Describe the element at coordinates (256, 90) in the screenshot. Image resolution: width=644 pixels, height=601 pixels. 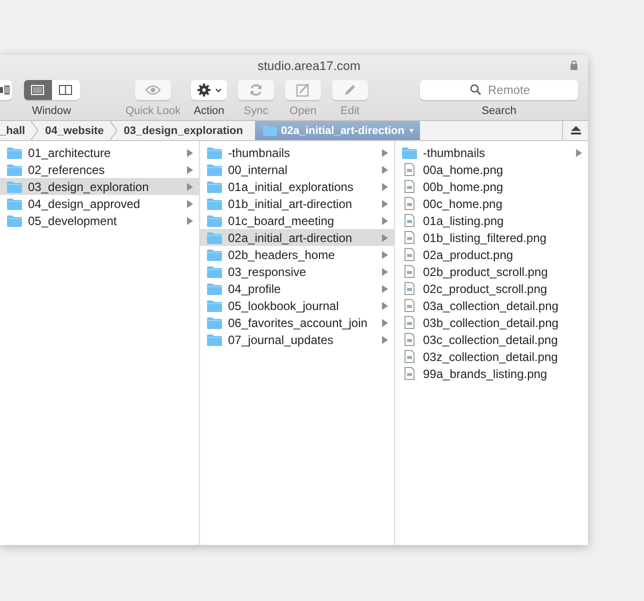
I see `sync-icon` at that location.